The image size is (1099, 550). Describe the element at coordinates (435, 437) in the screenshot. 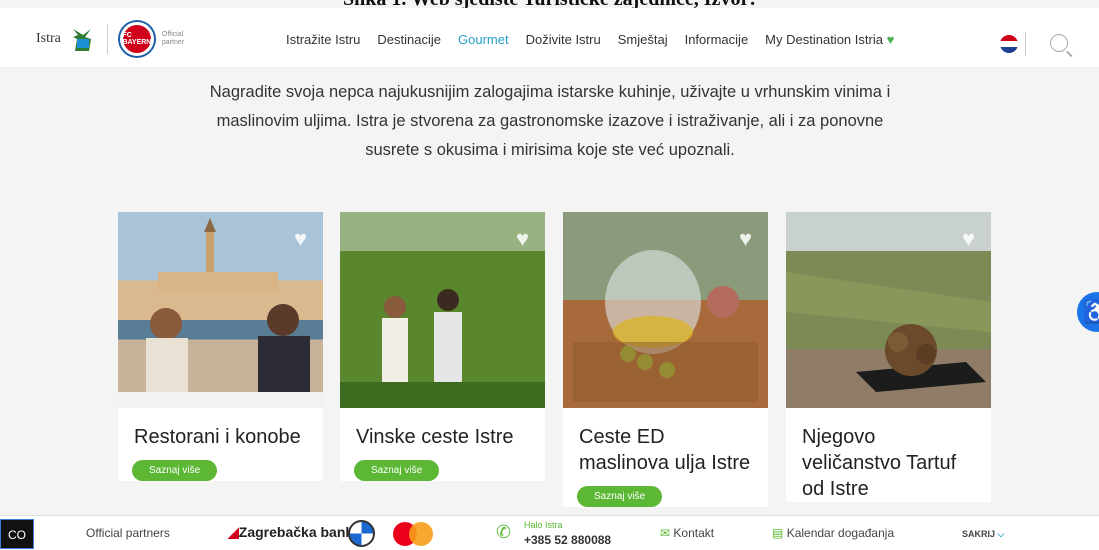

I see `card-title: Vinske ceste Istre` at that location.